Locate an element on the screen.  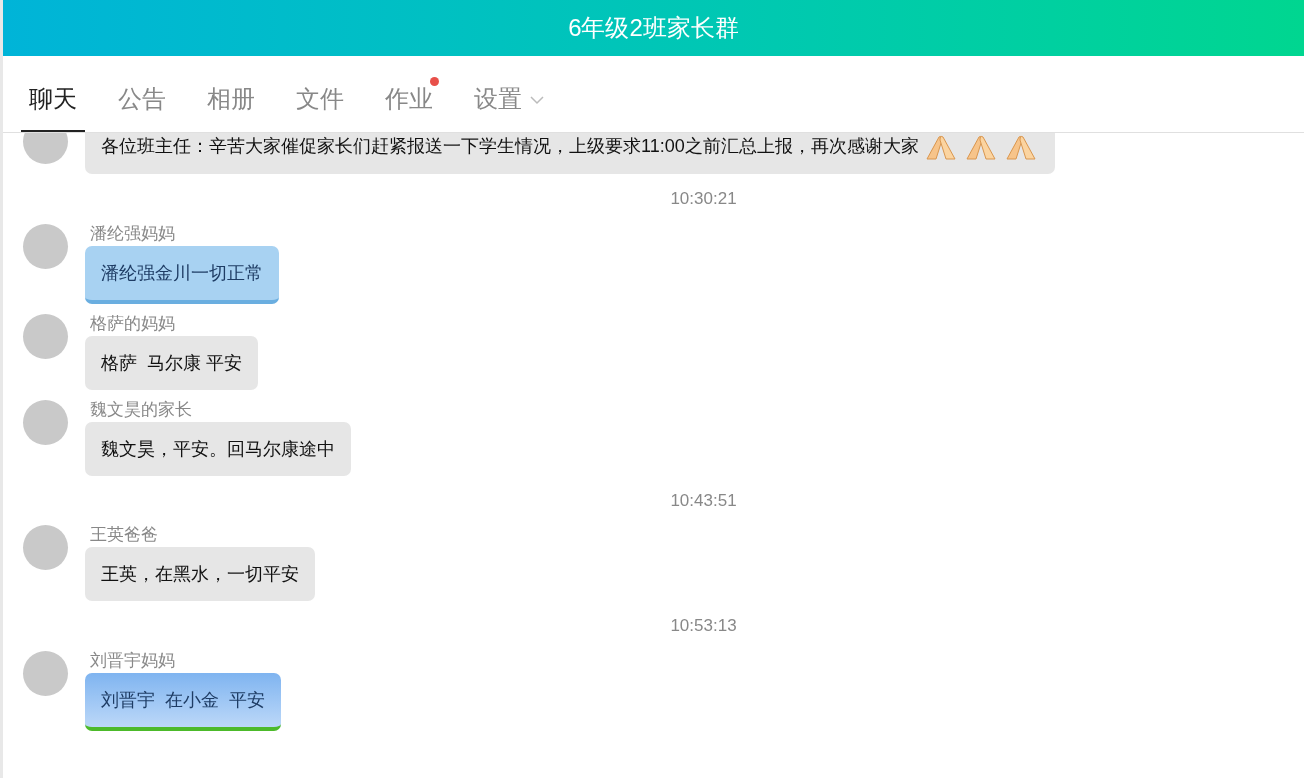
tab: 相册 is located at coordinates (231, 103).